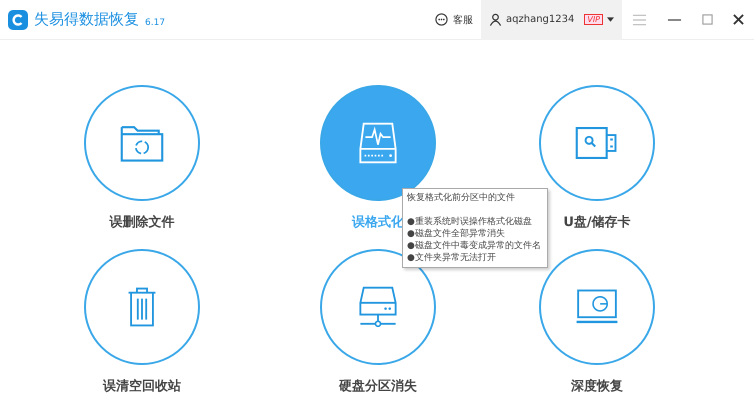  What do you see at coordinates (738, 19) in the screenshot?
I see `close-icon` at bounding box center [738, 19].